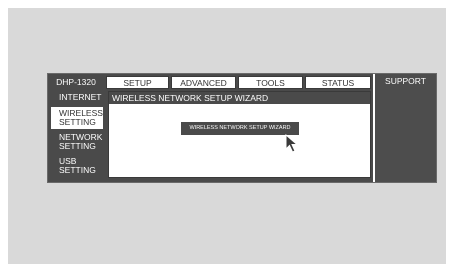  Describe the element at coordinates (404, 128) in the screenshot. I see `tab-support: SUPPORT` at that location.